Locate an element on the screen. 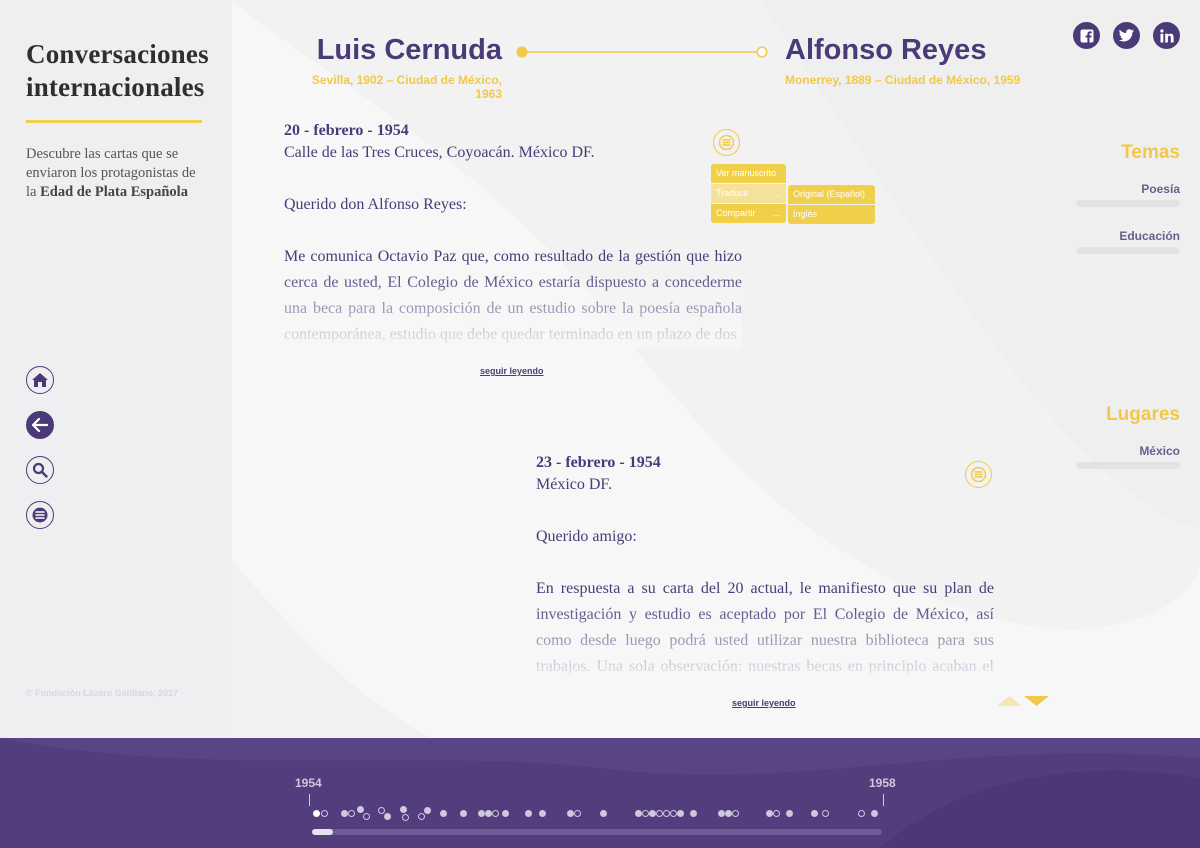 Image resolution: width=1200 pixels, height=848 pixels. tema-item: Poesía is located at coordinates (1128, 189).